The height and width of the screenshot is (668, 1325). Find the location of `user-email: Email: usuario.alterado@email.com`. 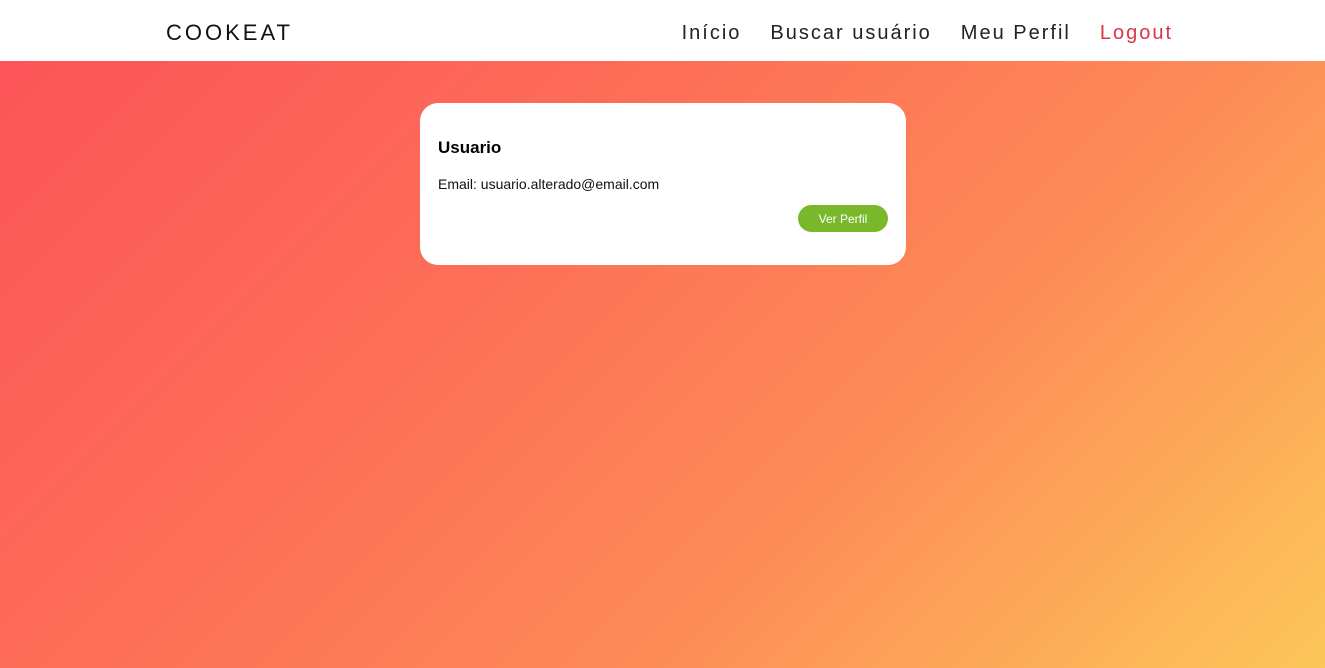

user-email: Email: usuario.alterado@email.com is located at coordinates (549, 184).